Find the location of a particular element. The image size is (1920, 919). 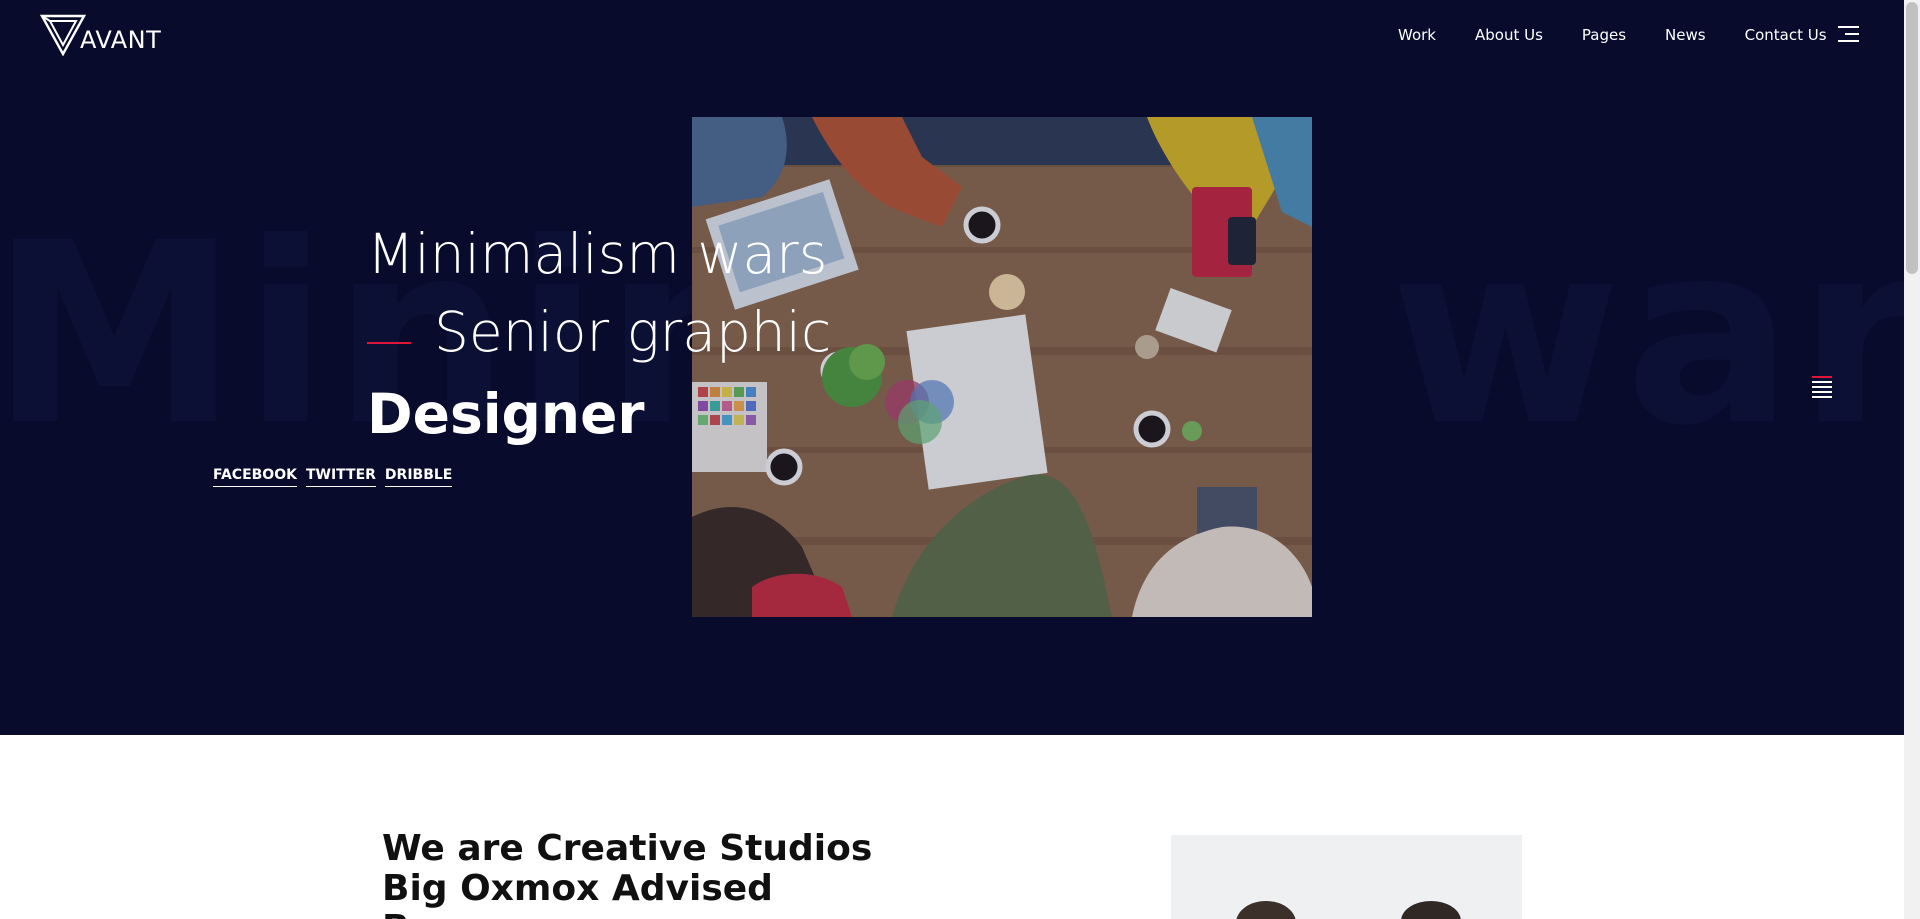

hero-headline-line-3: Designer is located at coordinates (506, 414).